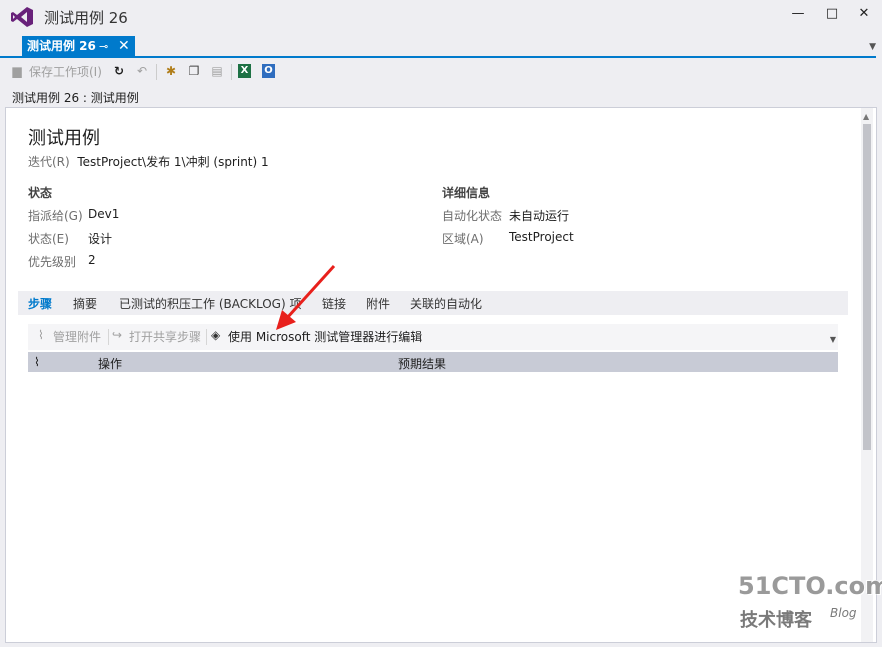 Image resolution: width=882 pixels, height=647 pixels. I want to click on page-title: 测试用例, so click(64, 138).